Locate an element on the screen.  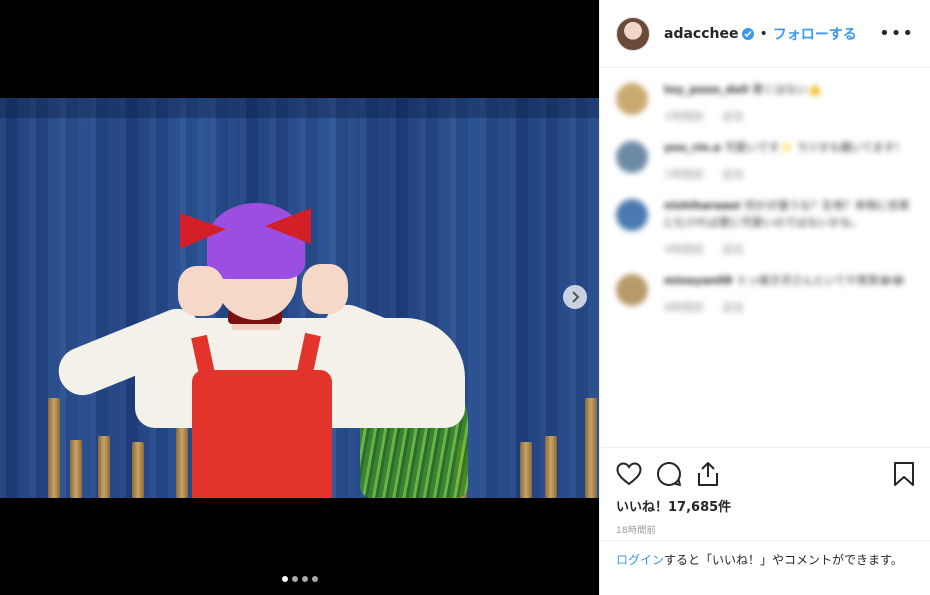
comment-text: 悪くはない👍 is located at coordinates (787, 89).